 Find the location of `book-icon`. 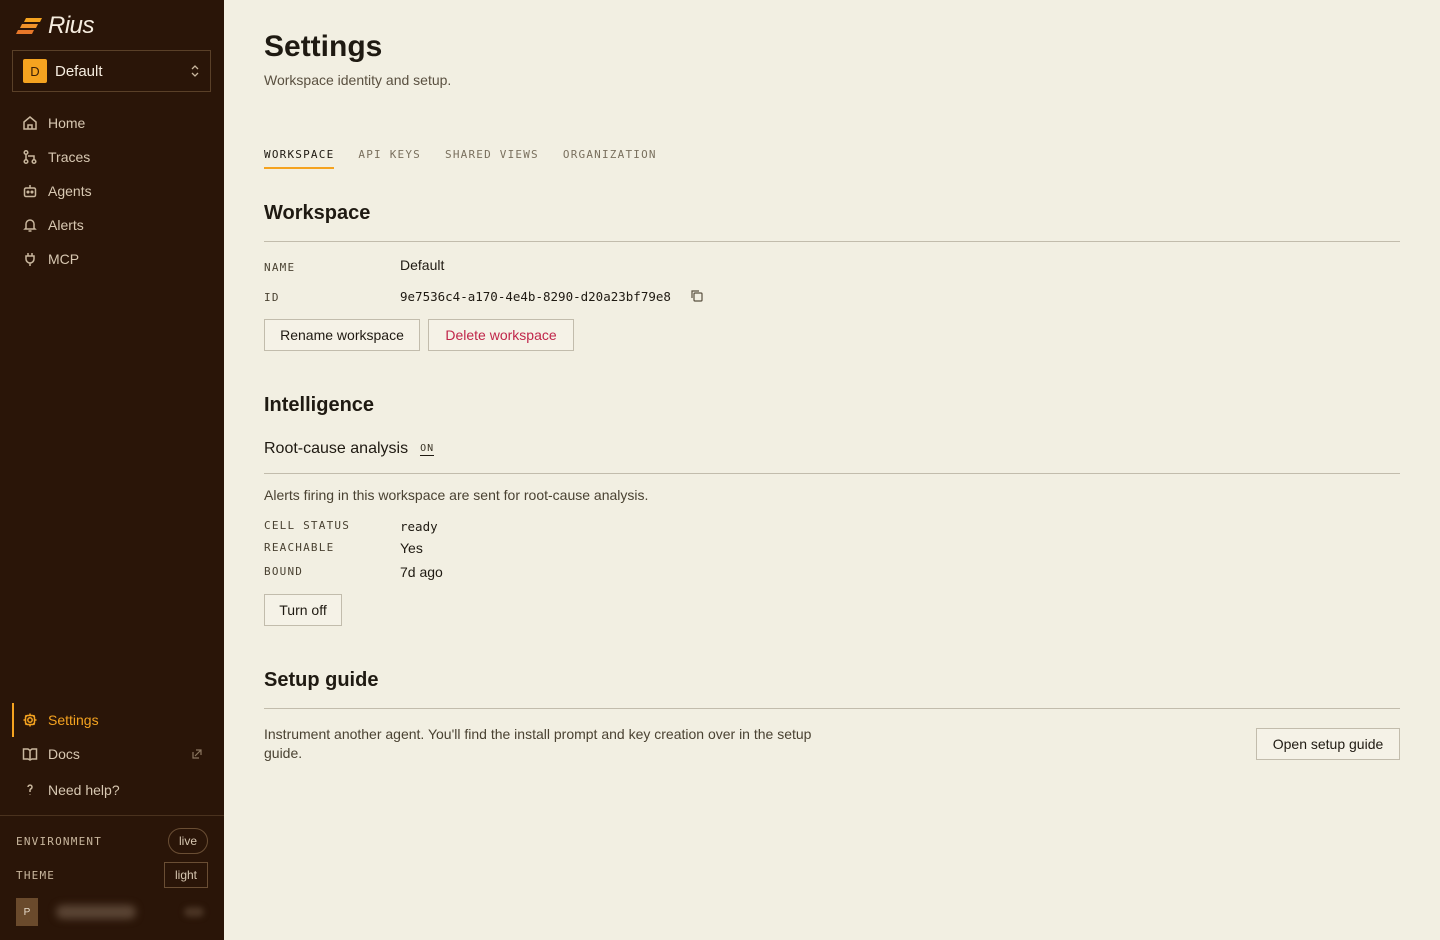

book-icon is located at coordinates (30, 754).